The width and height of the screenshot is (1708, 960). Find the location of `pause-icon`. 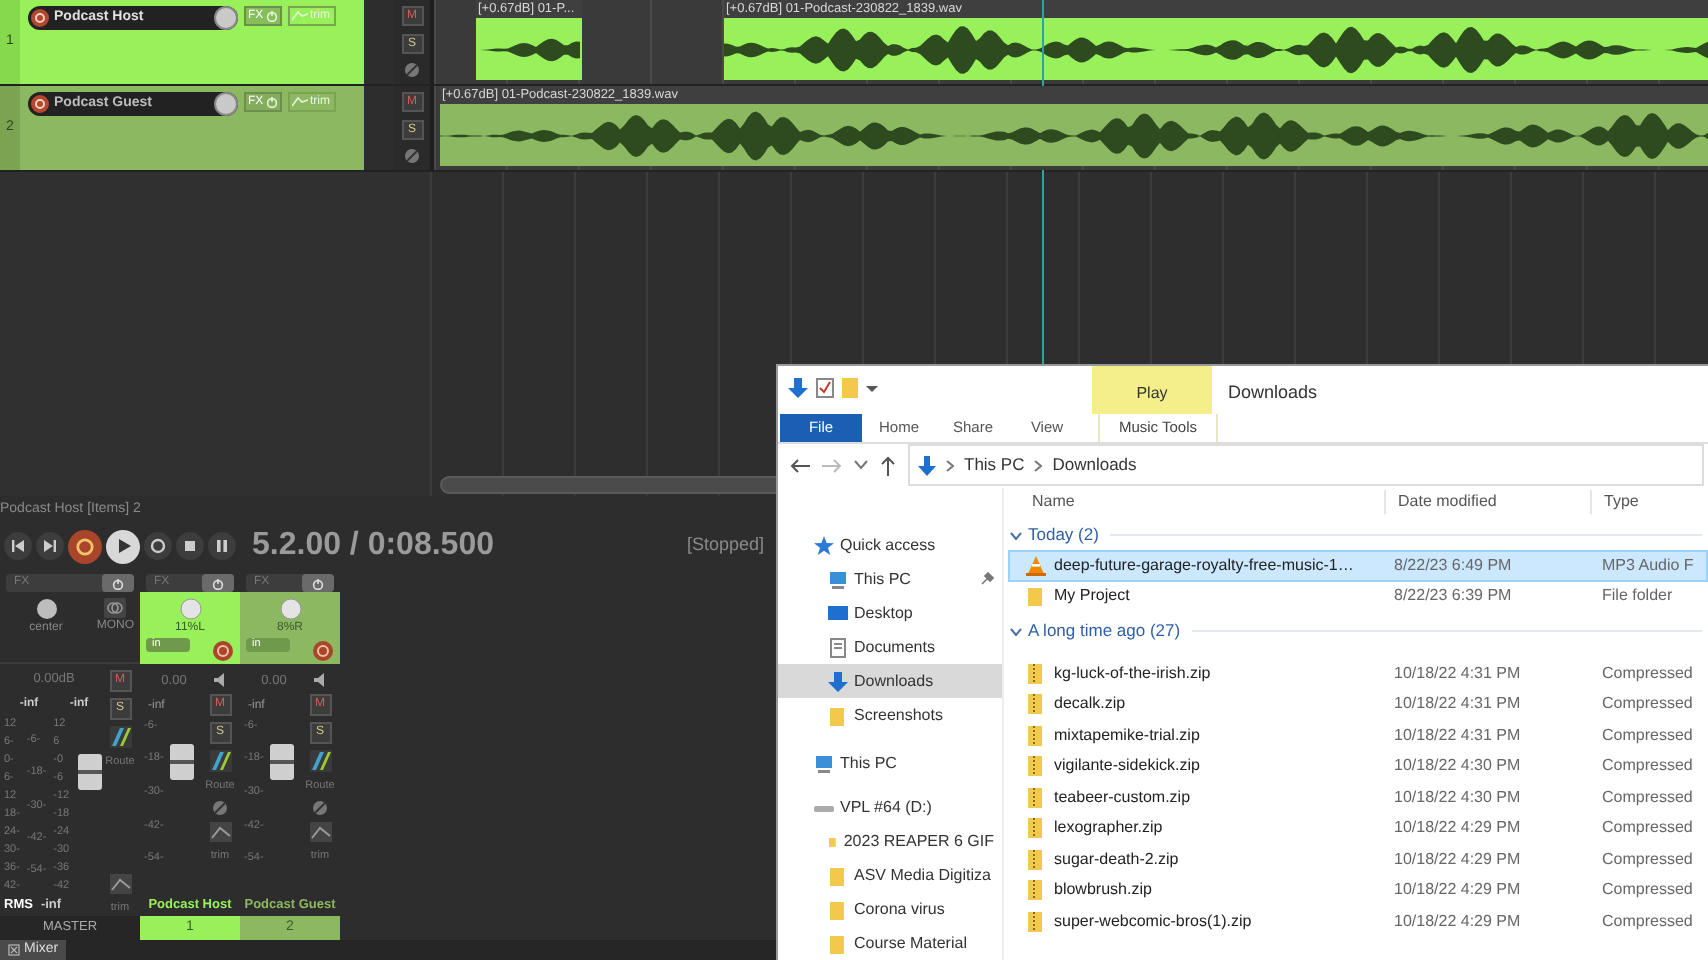

pause-icon is located at coordinates (222, 546).